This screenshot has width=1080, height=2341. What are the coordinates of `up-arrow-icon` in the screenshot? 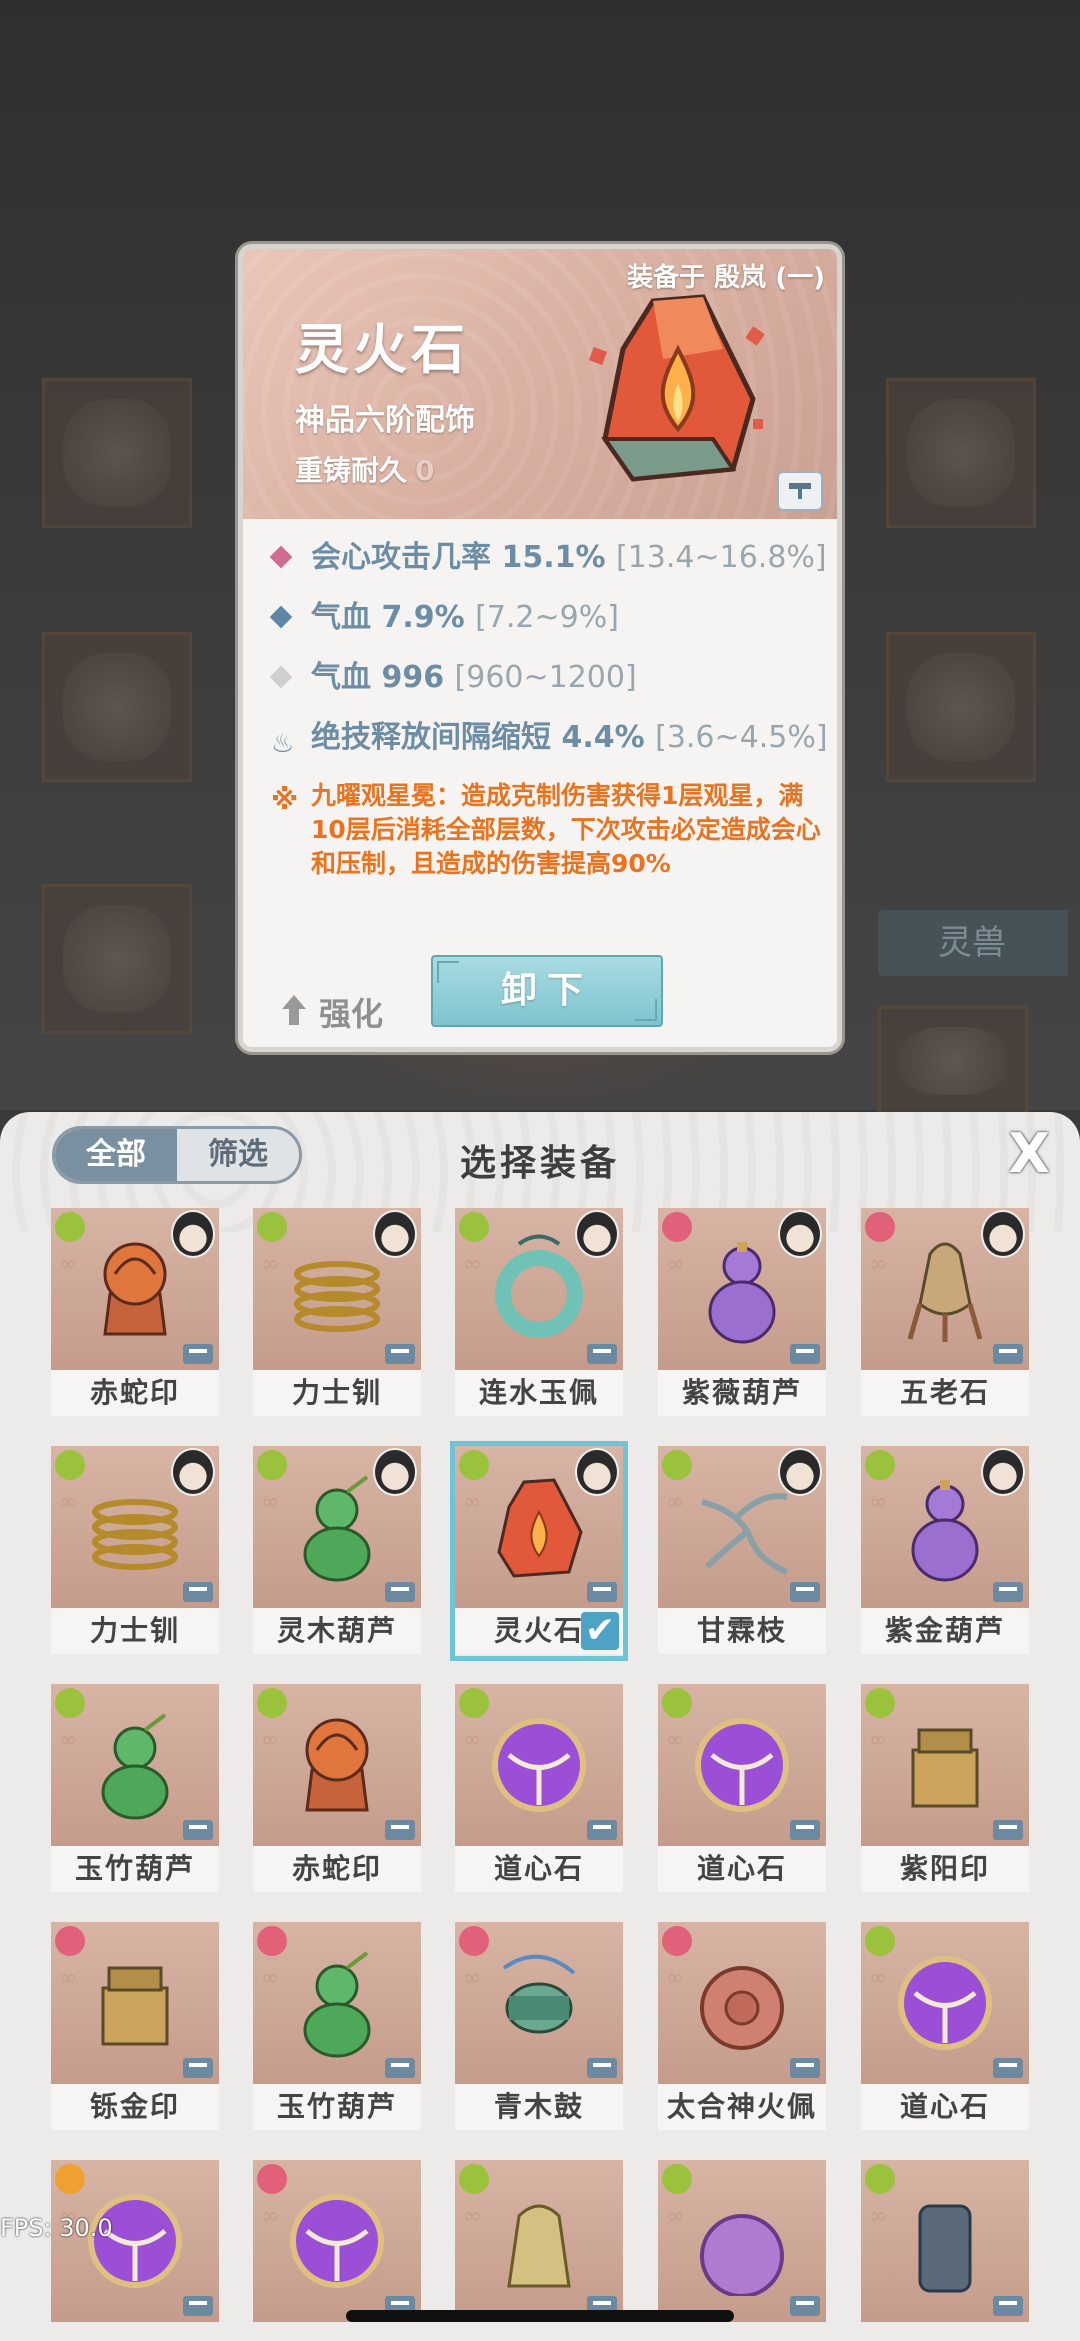 It's located at (294, 1012).